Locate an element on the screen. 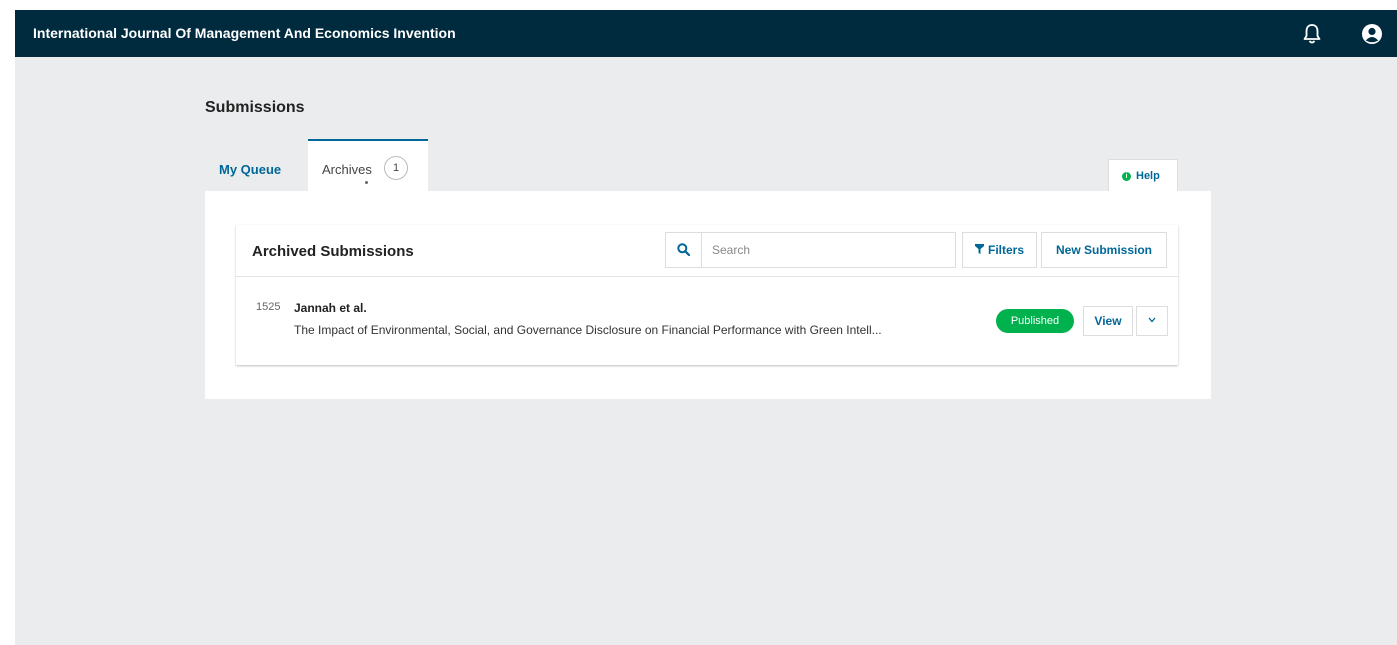  view-button: View is located at coordinates (1108, 321).